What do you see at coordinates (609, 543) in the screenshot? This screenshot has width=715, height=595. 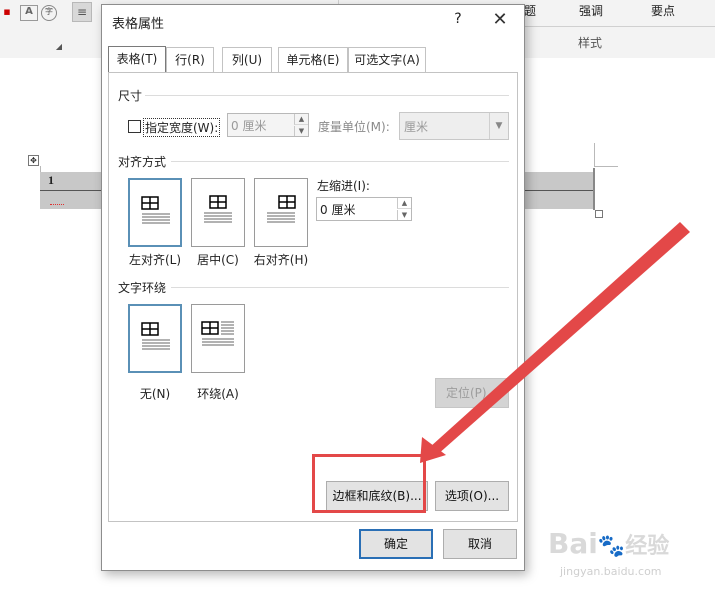 I see `watermark-logo: Bai🐾经验` at bounding box center [609, 543].